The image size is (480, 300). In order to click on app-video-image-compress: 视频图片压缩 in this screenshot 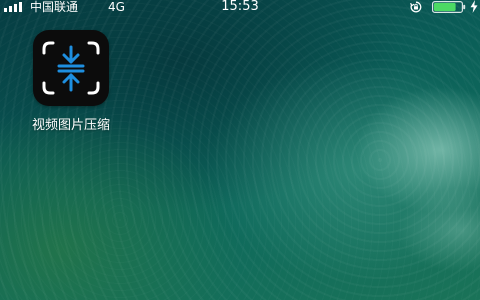, I will do `click(71, 85)`.